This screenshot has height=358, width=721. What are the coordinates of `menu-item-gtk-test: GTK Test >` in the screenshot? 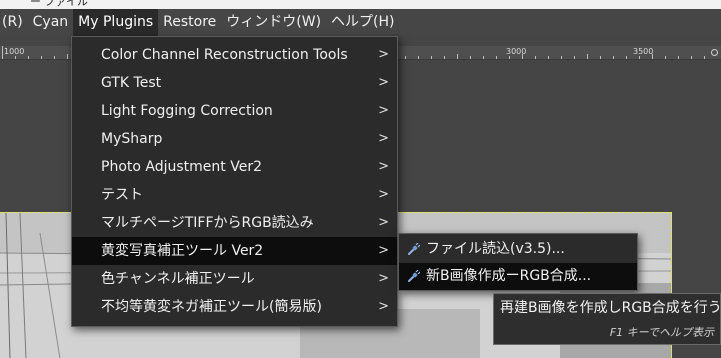 It's located at (234, 83).